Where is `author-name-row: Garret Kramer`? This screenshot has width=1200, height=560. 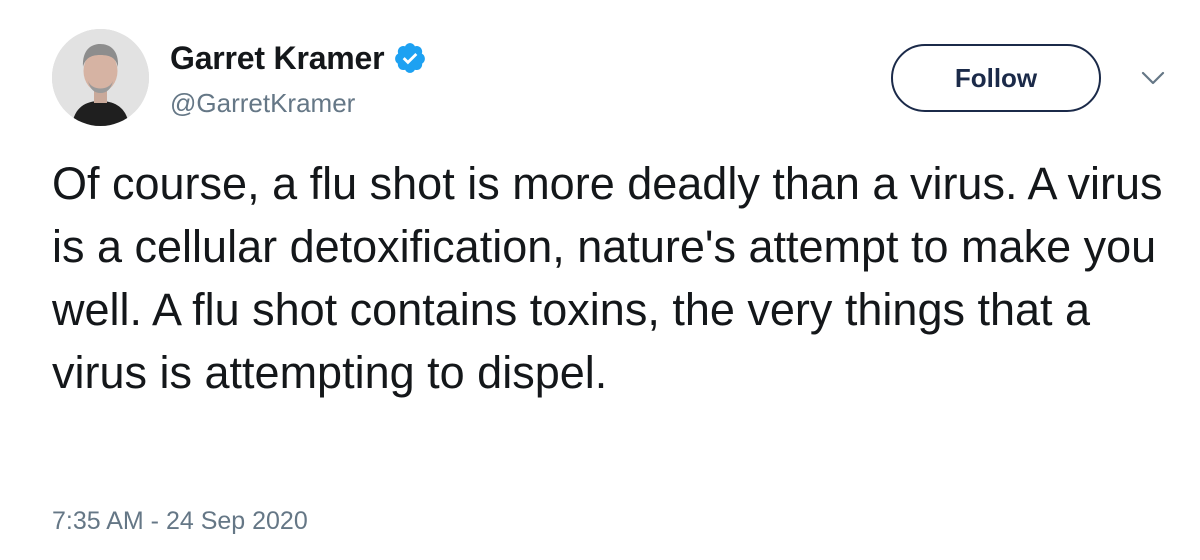 author-name-row: Garret Kramer is located at coordinates (298, 58).